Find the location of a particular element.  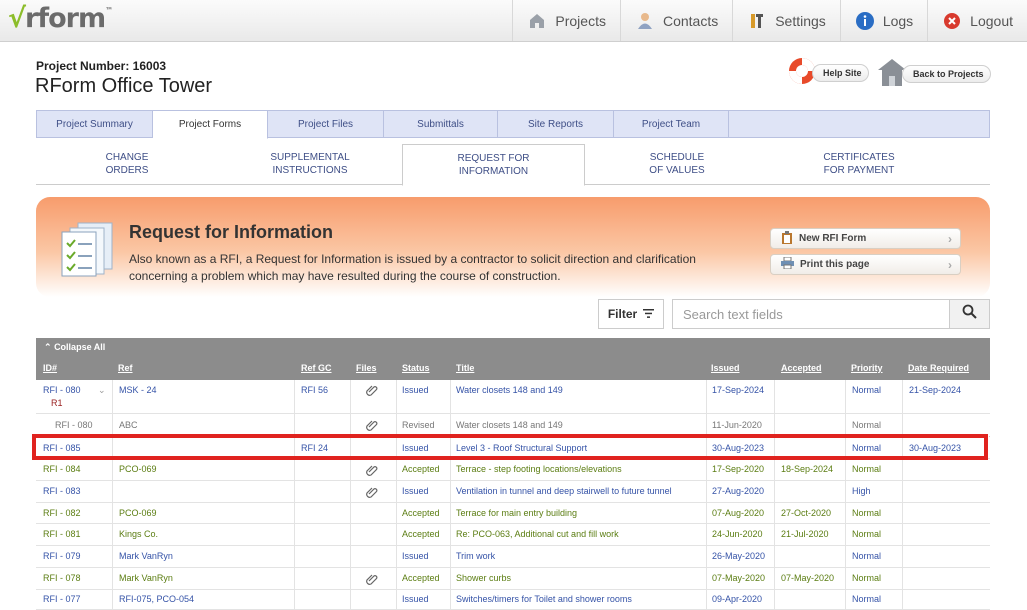

revision-badge: R1 is located at coordinates (57, 403).